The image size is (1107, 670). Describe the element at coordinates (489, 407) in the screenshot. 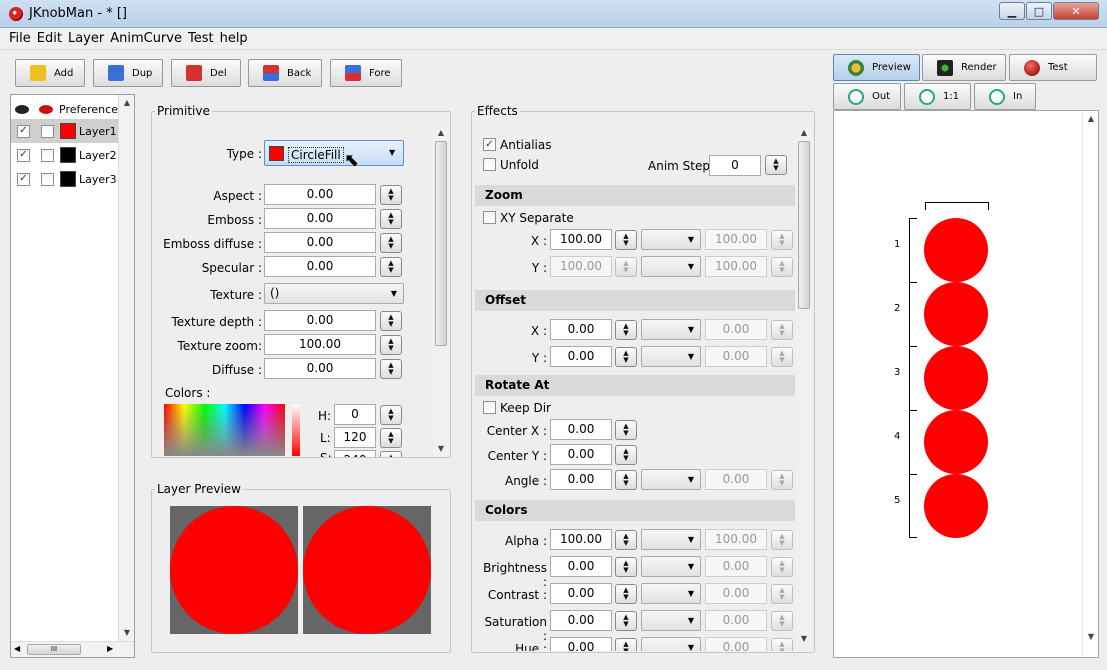

I see `keep-dir-checkbox` at that location.